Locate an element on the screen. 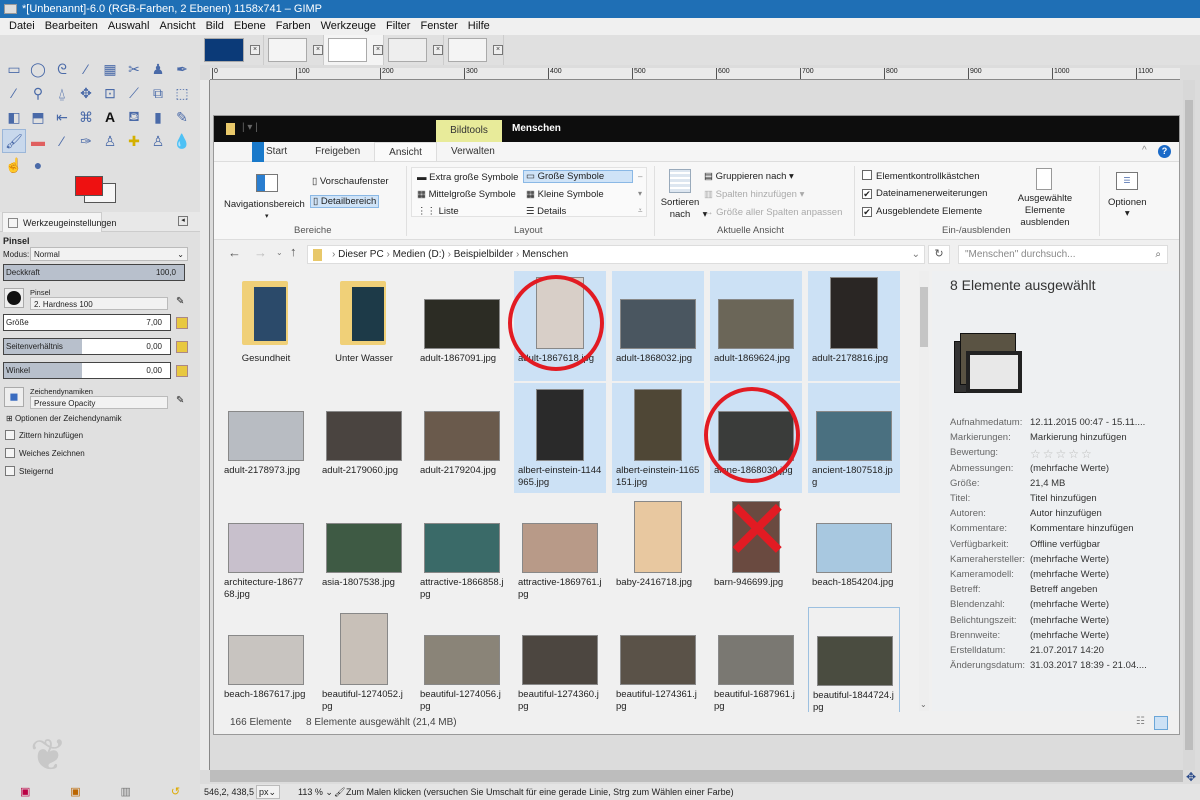 This screenshot has width=1200, height=800. add-columns-button: ▥ Spalten hinzufügen ▾ is located at coordinates (754, 194).